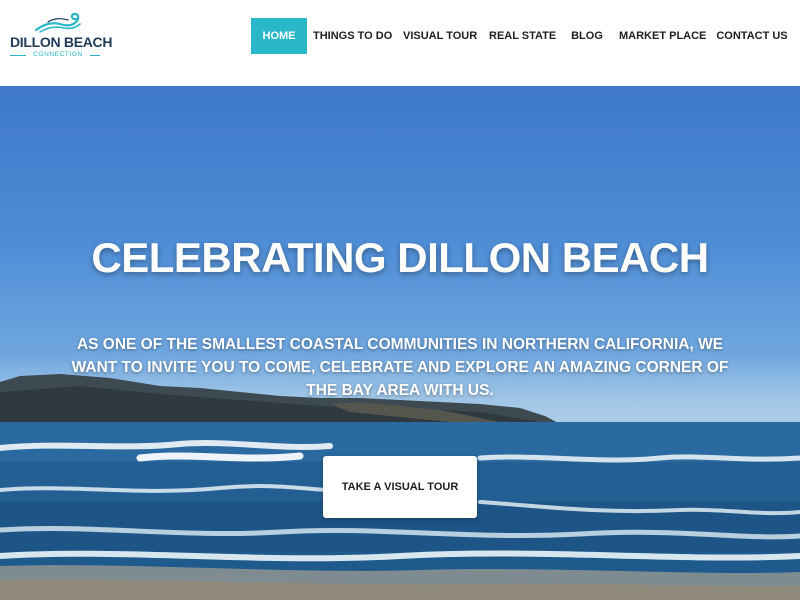 The width and height of the screenshot is (800, 600). I want to click on logo-divider-right, so click(95, 55).